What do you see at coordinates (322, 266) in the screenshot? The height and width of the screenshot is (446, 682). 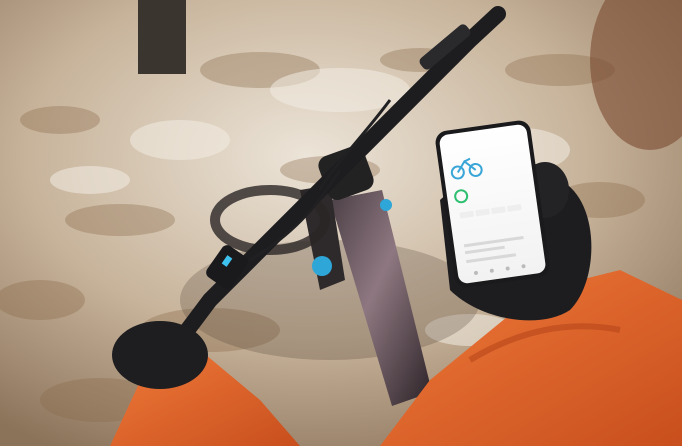 I see `fork-blue-accent` at bounding box center [322, 266].